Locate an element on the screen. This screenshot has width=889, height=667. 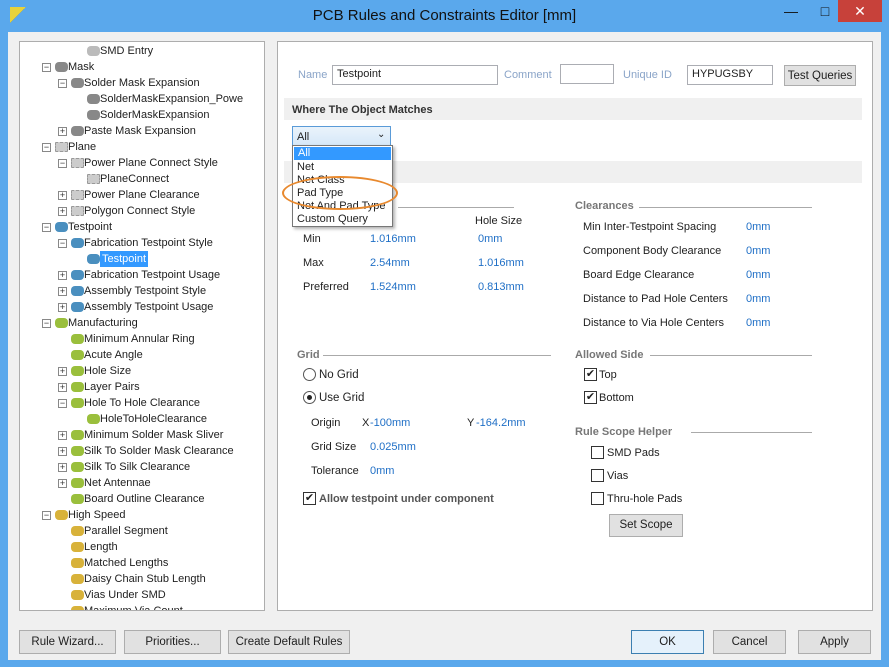
tree-item: HoleToHoleClearance is located at coordinates (135, 419).